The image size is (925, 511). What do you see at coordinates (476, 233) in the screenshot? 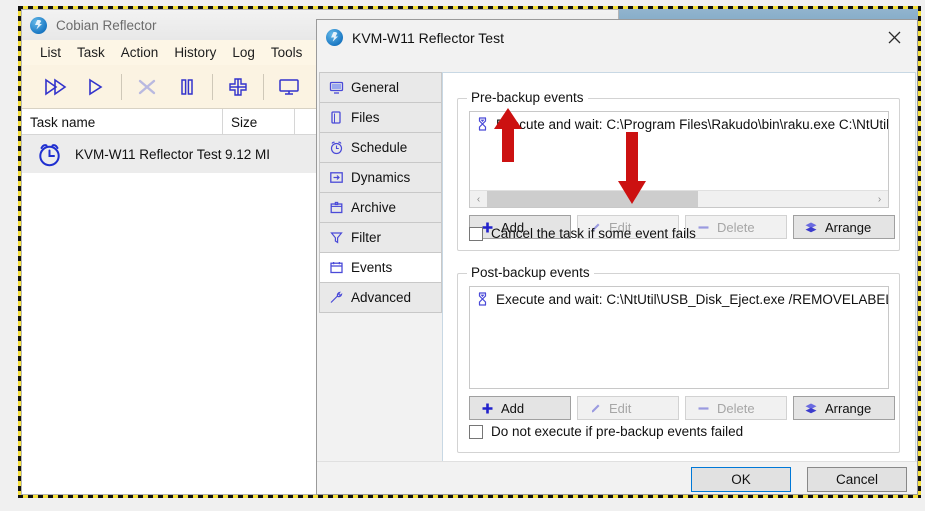
I see `pre-backup-cancel-checkbox` at bounding box center [476, 233].